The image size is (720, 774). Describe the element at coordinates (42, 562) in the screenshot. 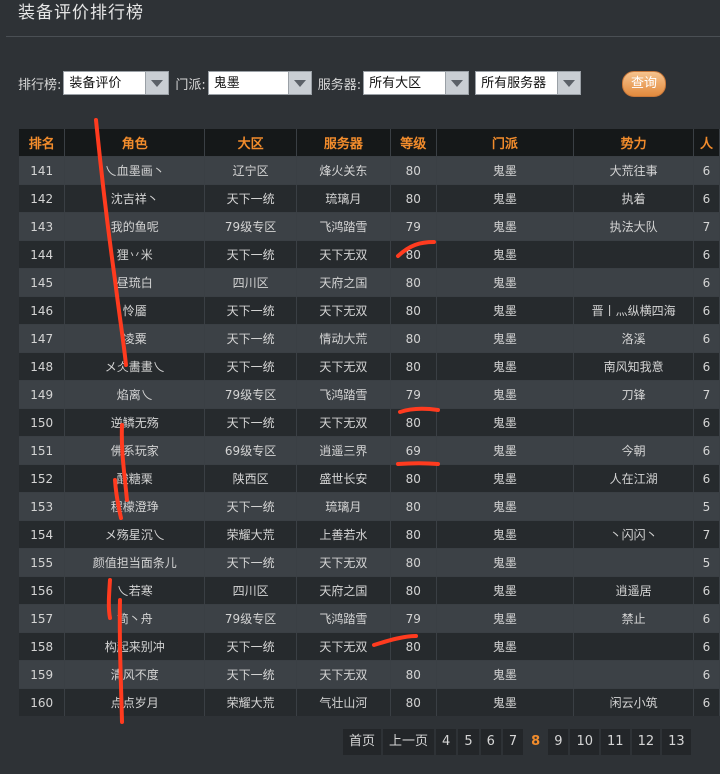

I see `cell-rank: 155` at that location.